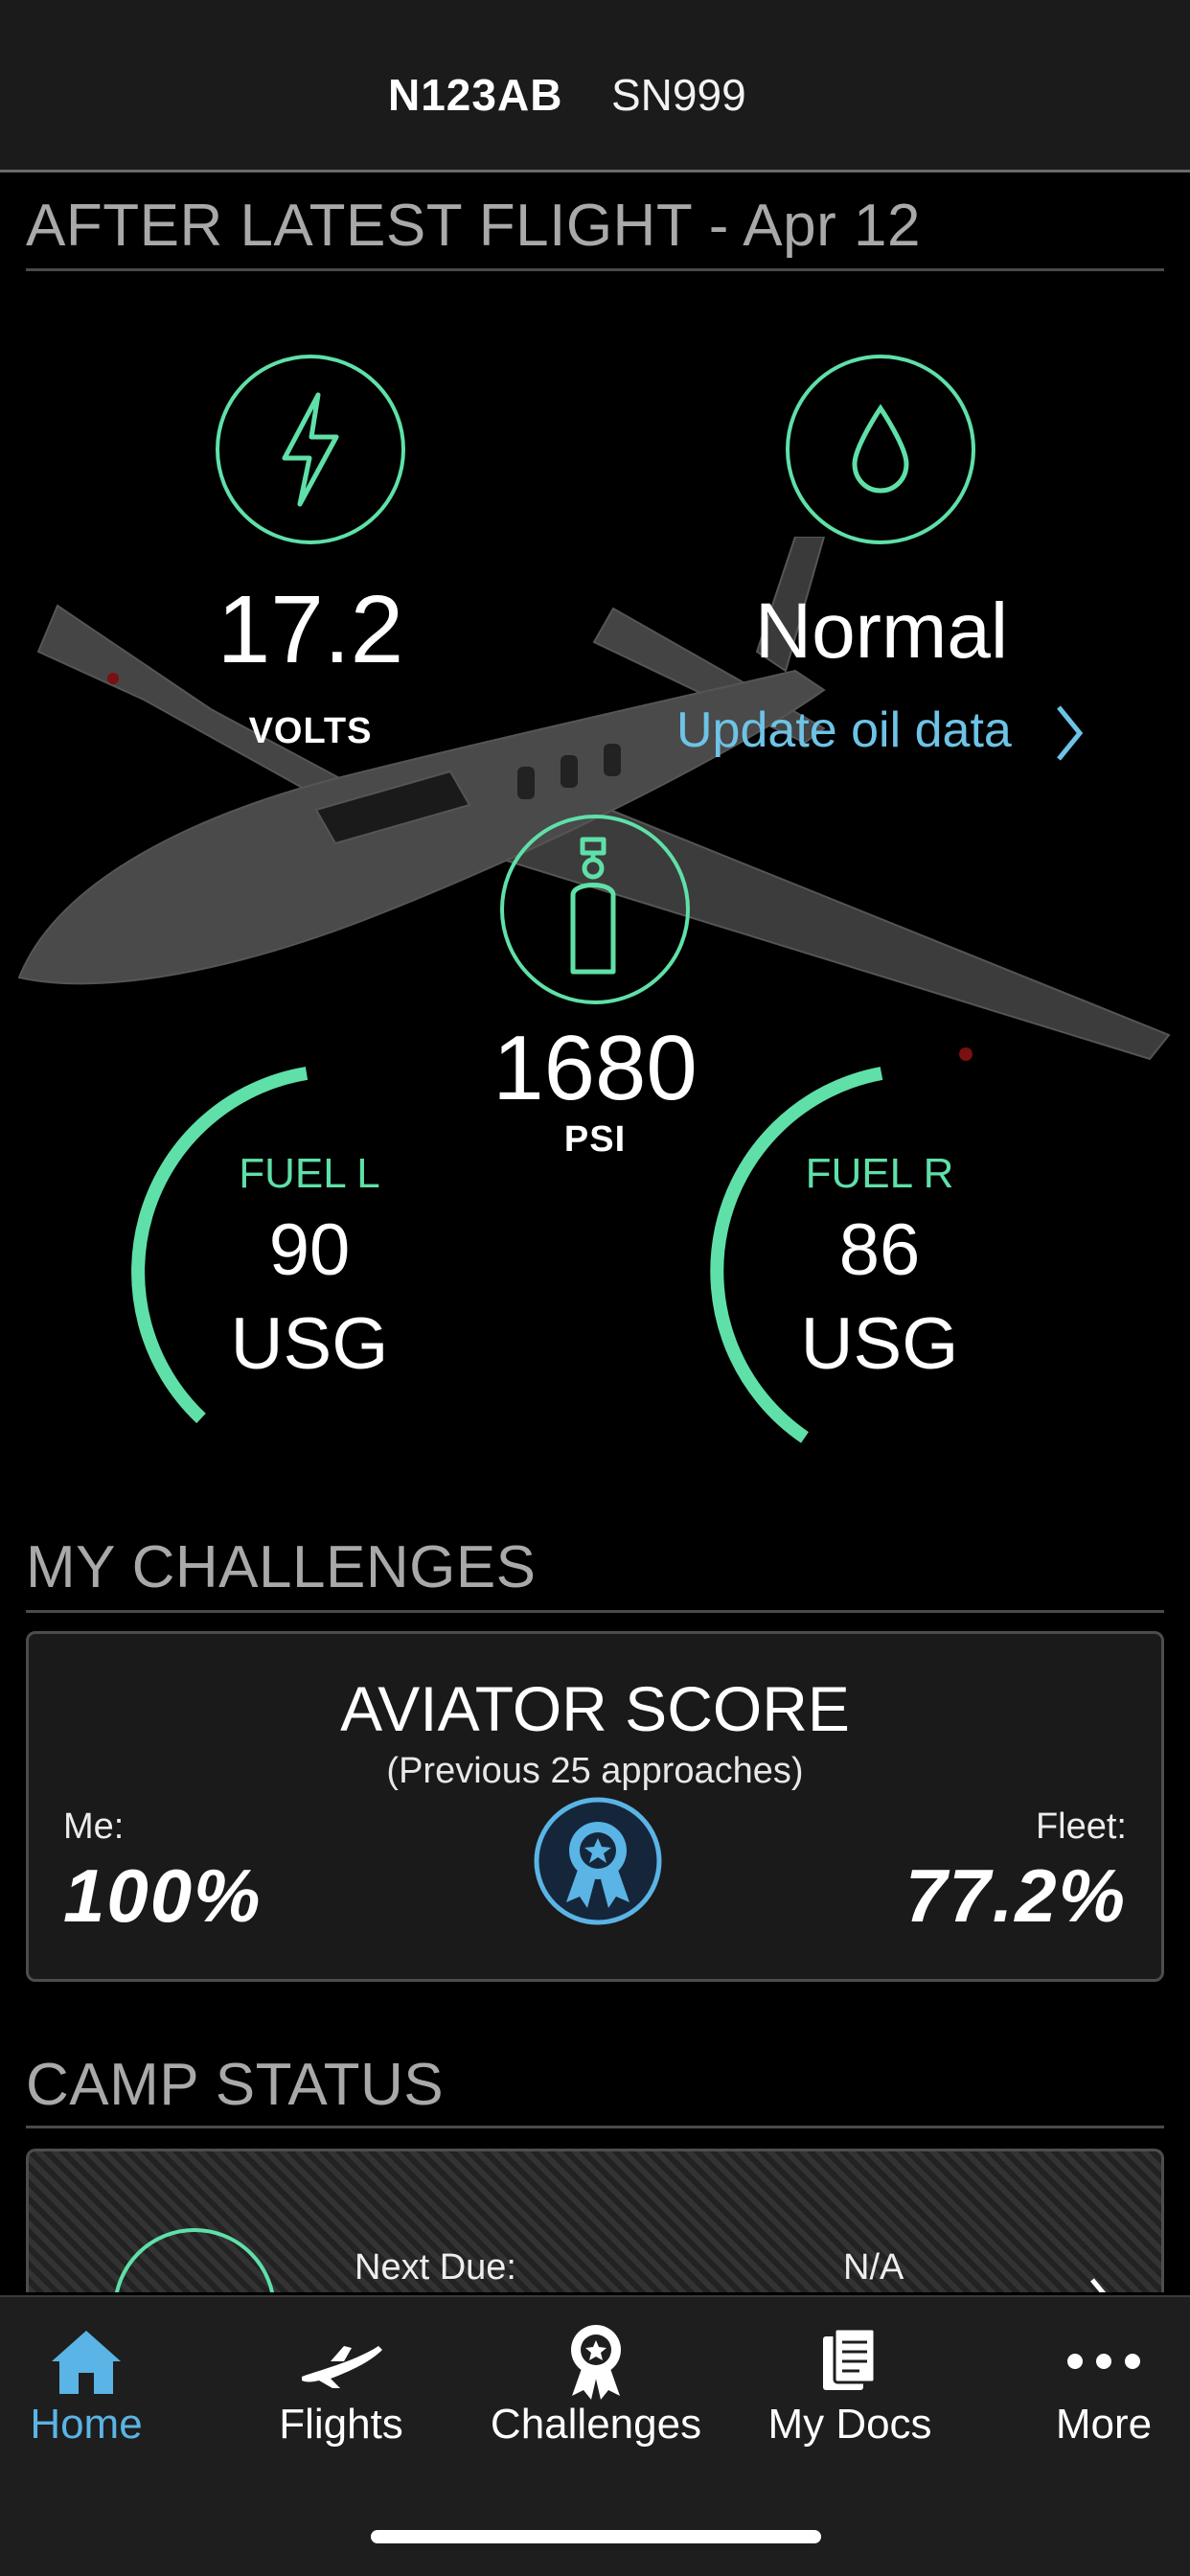  Describe the element at coordinates (880, 1173) in the screenshot. I see `fuel-right-label: FUEL R` at that location.